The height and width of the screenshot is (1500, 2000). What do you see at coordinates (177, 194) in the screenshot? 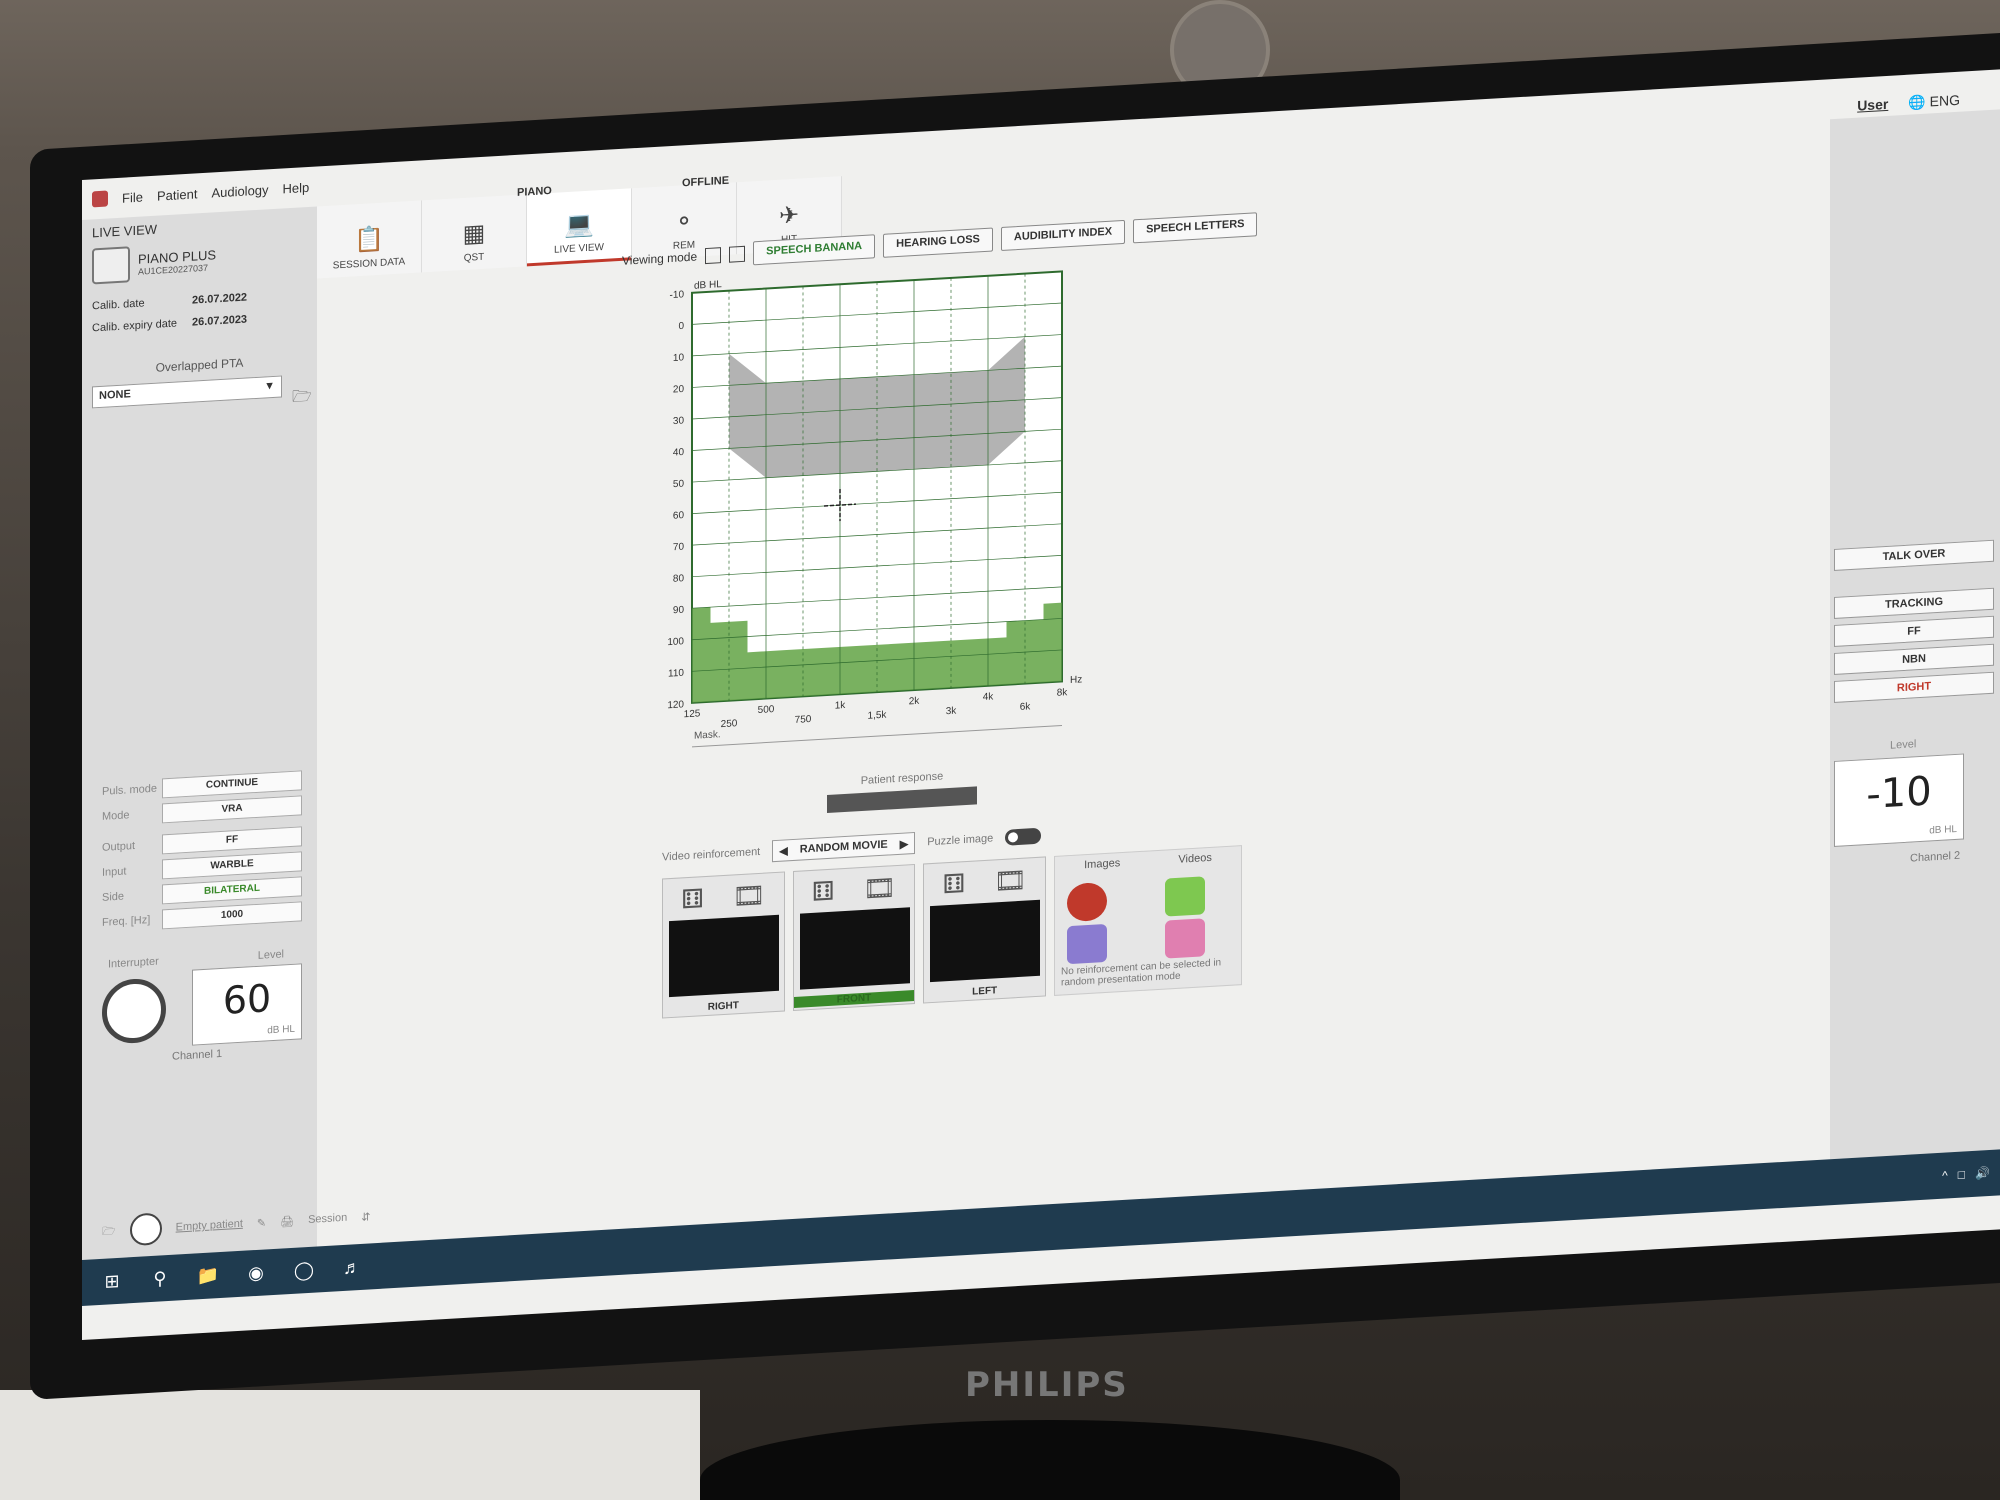
I see `menu-patient: Patient` at bounding box center [177, 194].